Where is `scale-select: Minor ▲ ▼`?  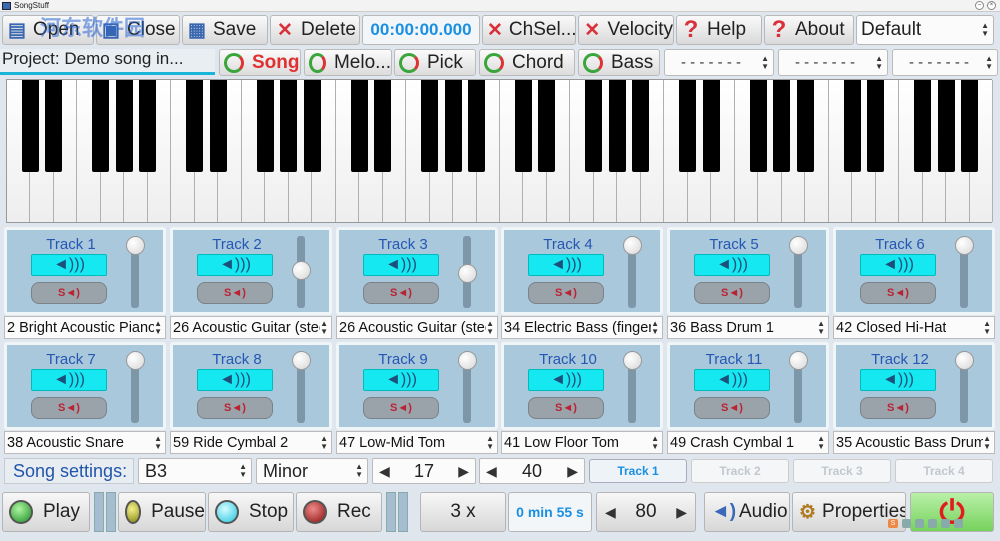 scale-select: Minor ▲ ▼ is located at coordinates (312, 471).